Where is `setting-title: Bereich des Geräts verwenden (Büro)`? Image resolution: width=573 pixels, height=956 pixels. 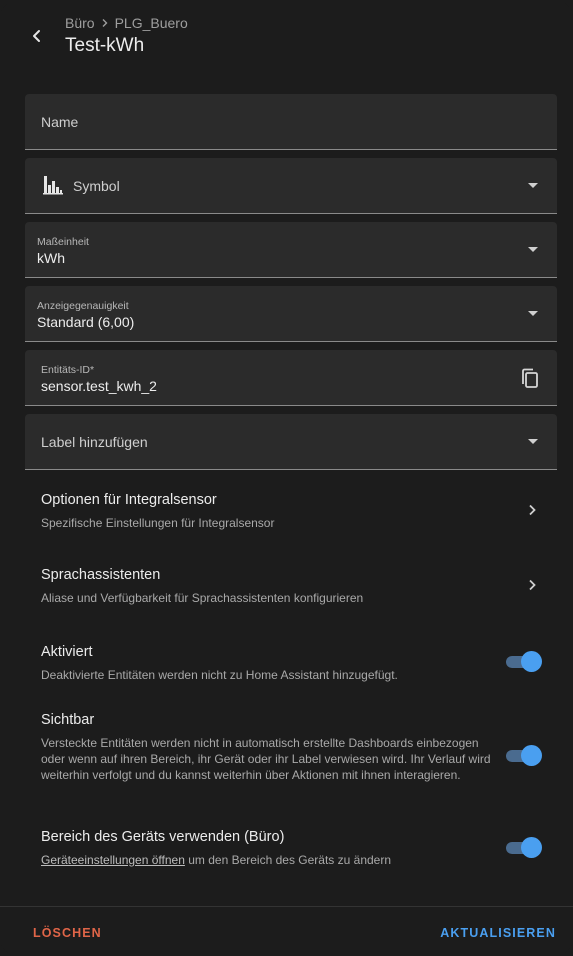
setting-title: Bereich des Geräts verwenden (Büro) is located at coordinates (163, 837).